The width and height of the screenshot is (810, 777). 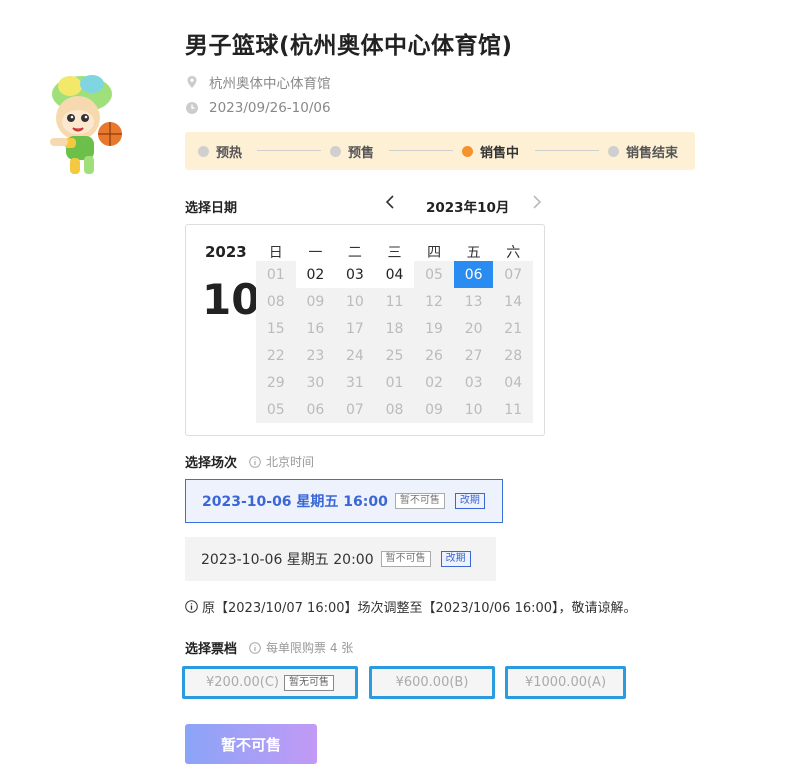 I want to click on page-title: 男子篮球(杭州奥体中心体育馆), so click(x=349, y=46).